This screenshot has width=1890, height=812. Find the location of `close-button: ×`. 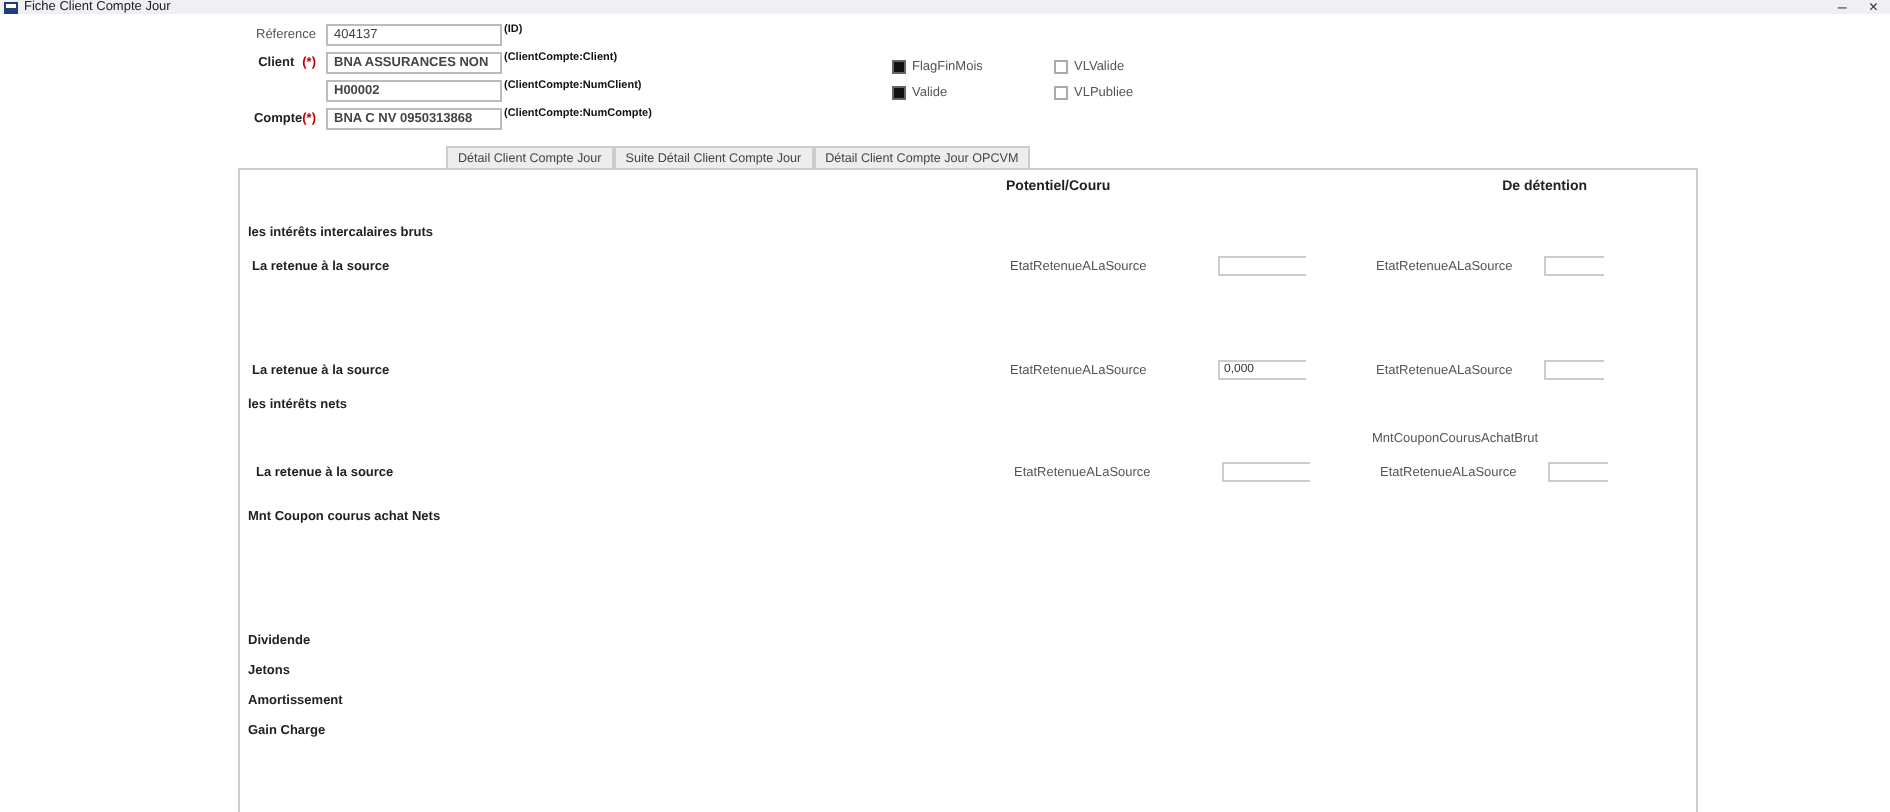

close-button: × is located at coordinates (1873, 7).